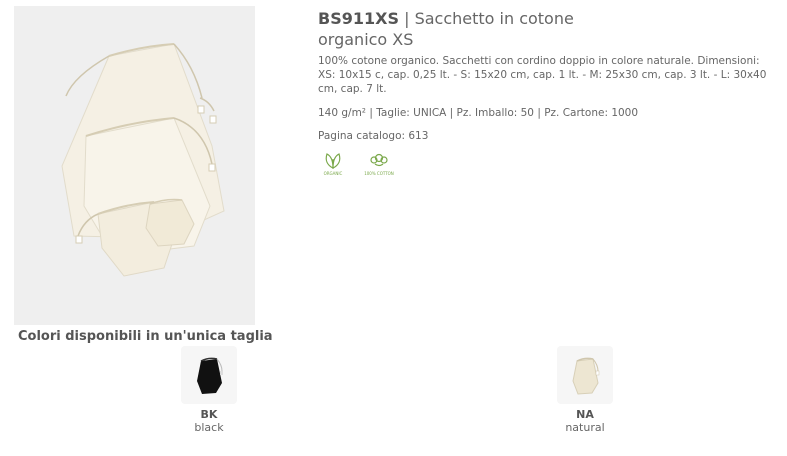 The width and height of the screenshot is (787, 456). I want to click on cotton-caption: 100% COTTON, so click(379, 173).